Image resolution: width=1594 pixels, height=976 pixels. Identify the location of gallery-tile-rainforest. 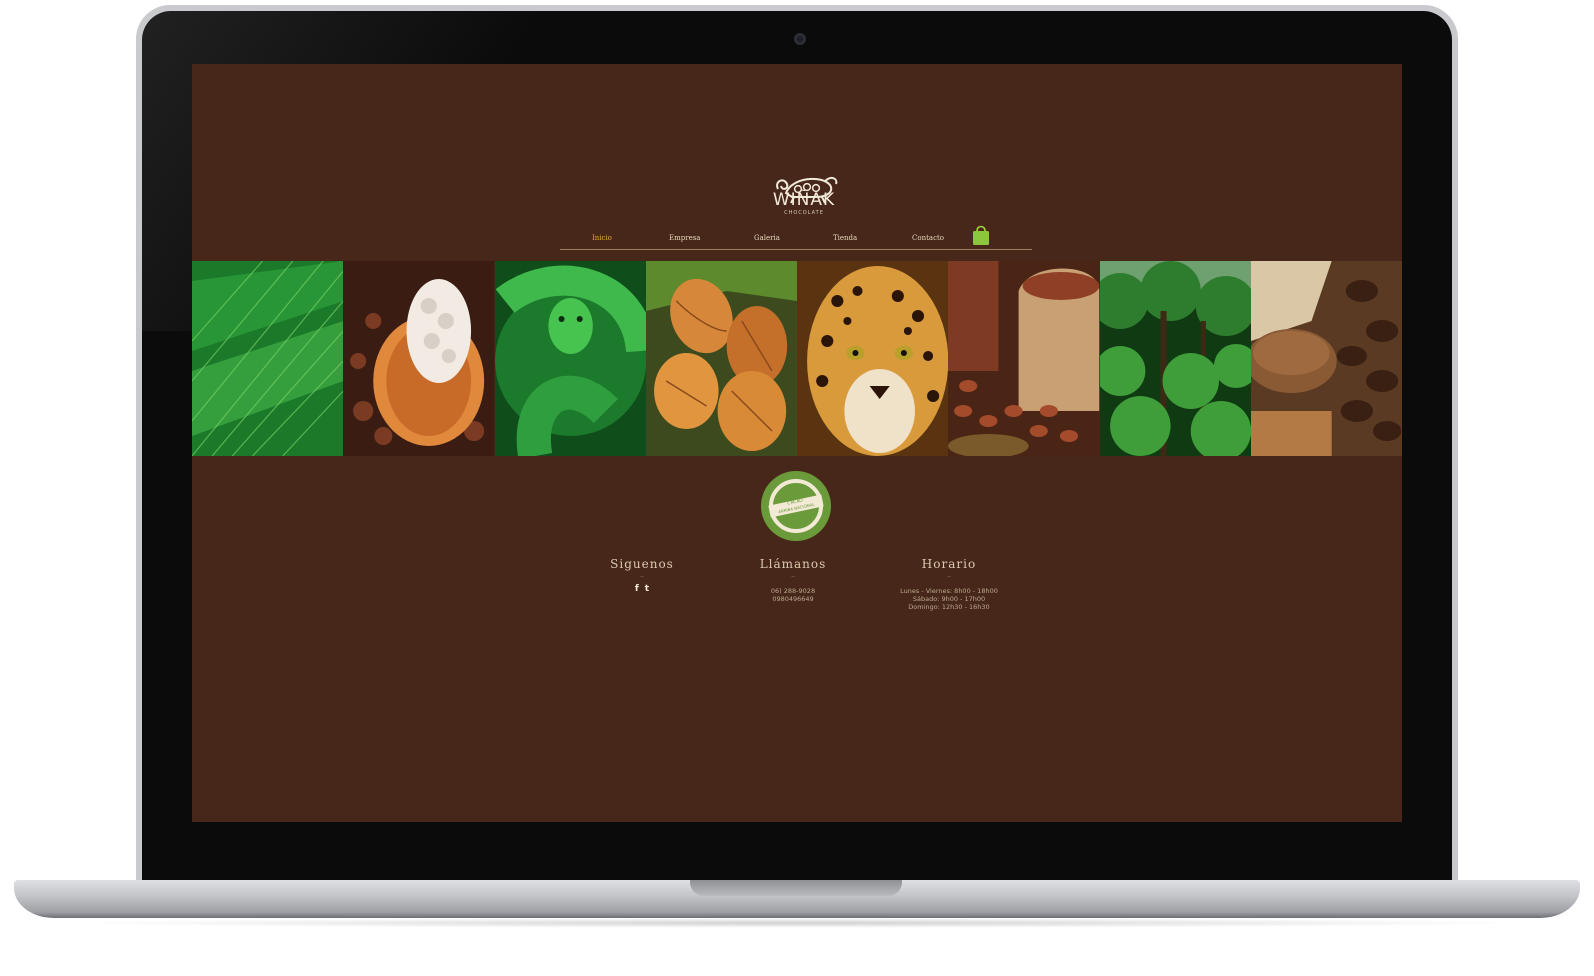
(1175, 358).